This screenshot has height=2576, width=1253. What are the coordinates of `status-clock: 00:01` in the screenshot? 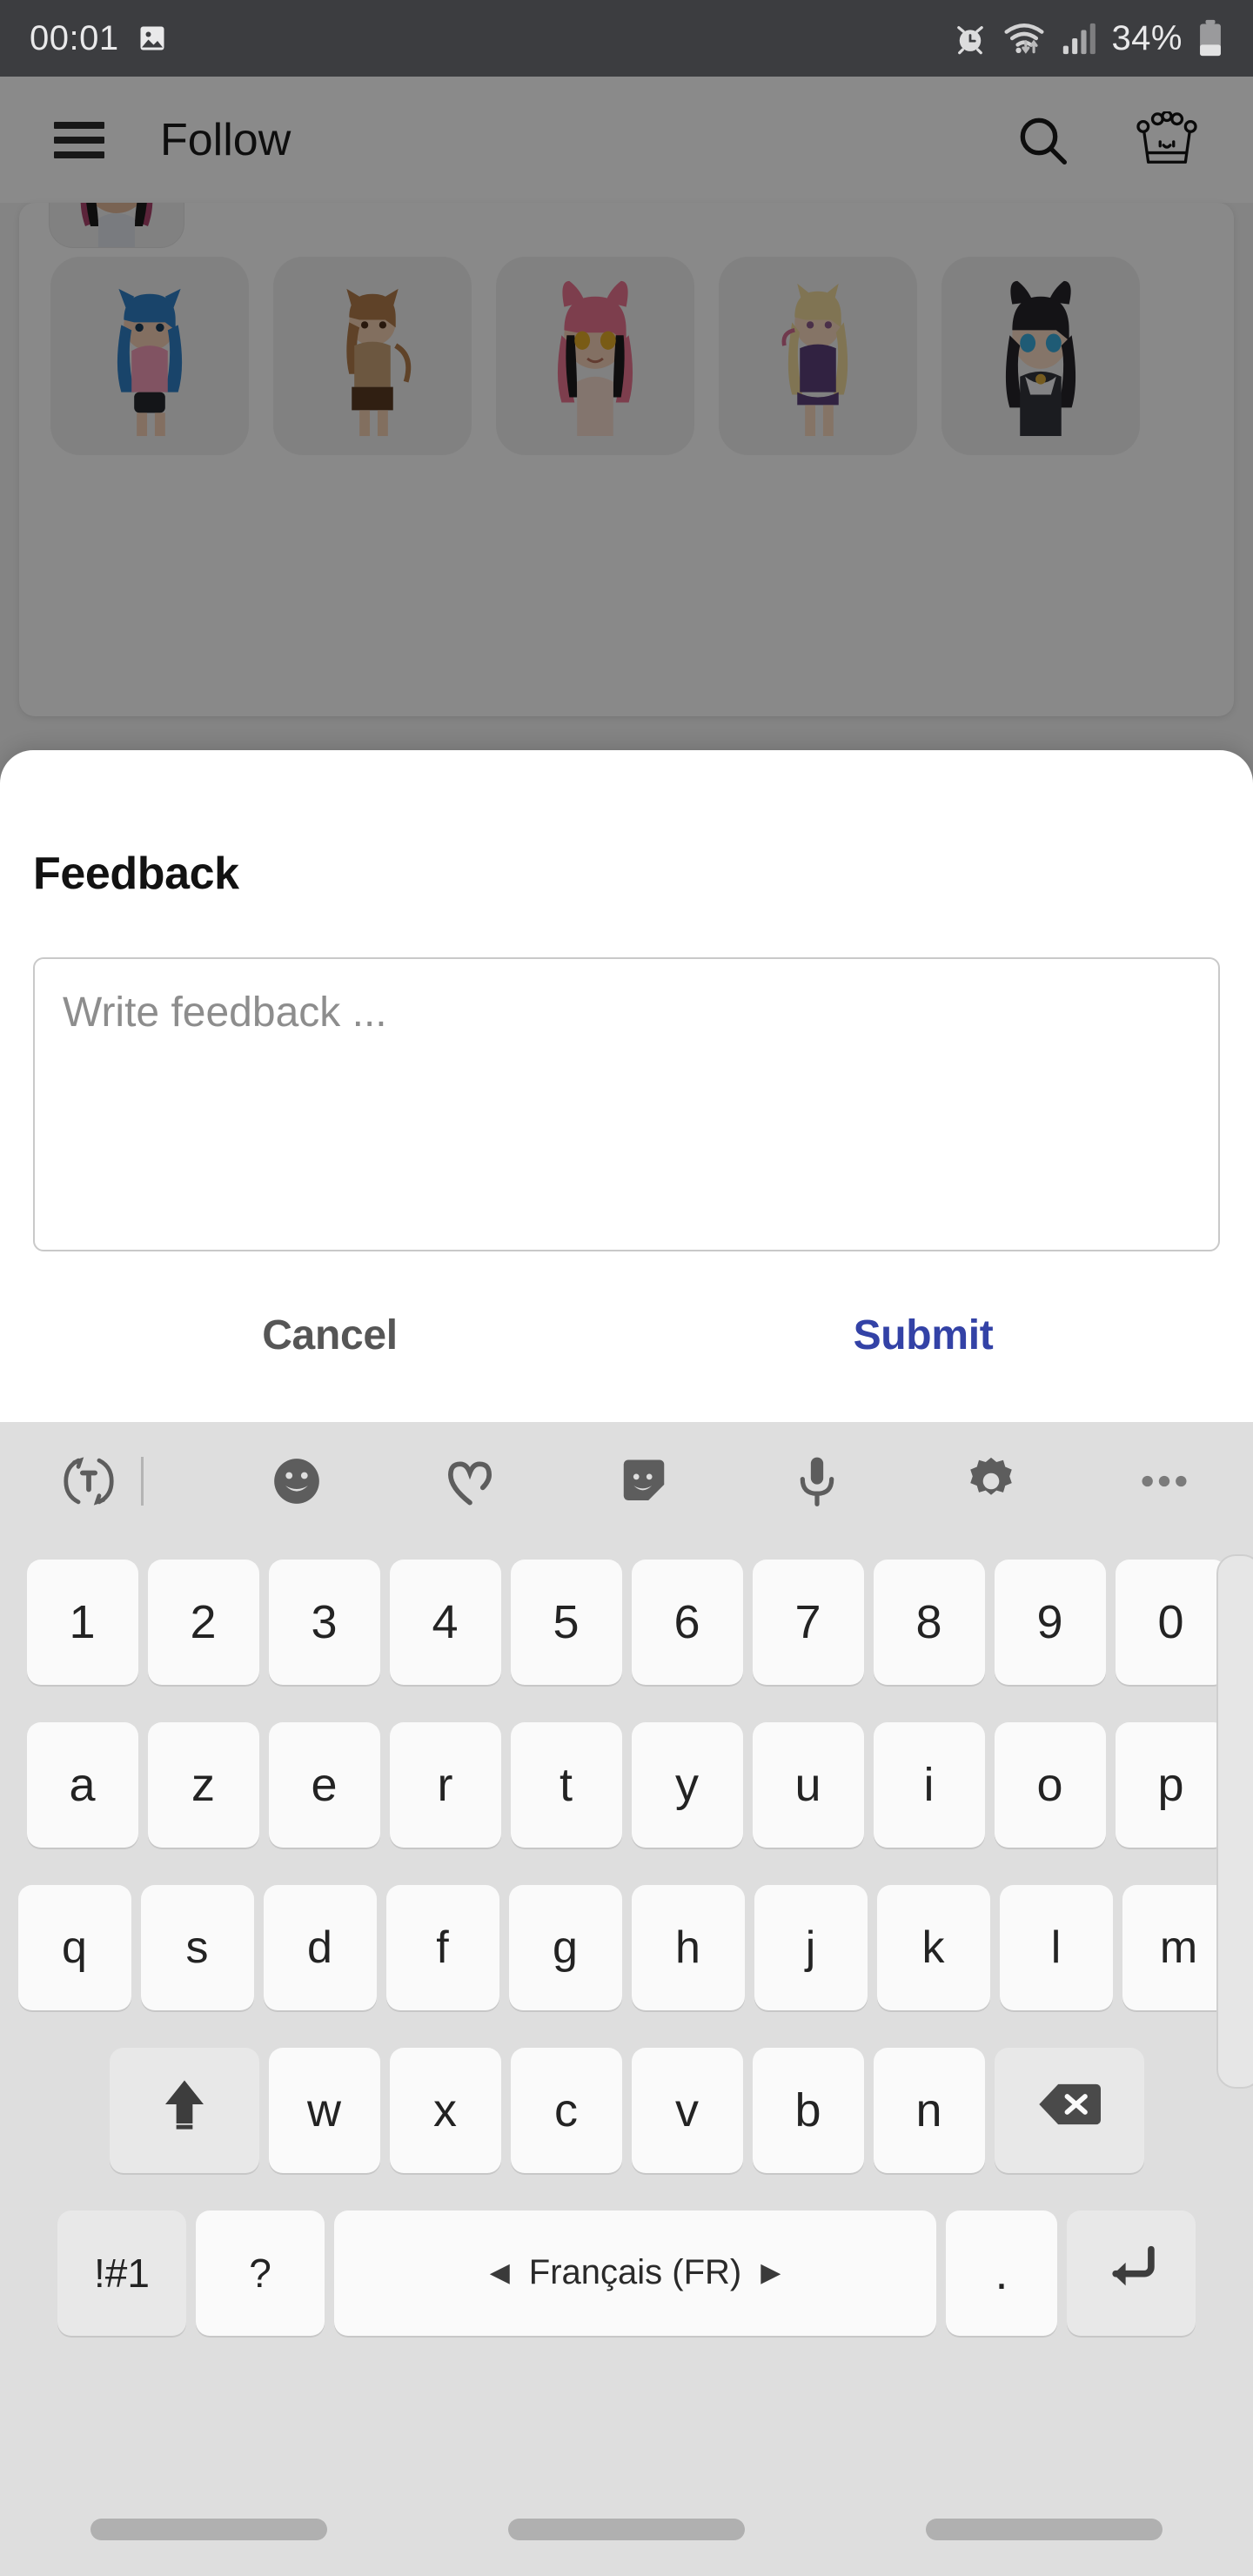 It's located at (74, 37).